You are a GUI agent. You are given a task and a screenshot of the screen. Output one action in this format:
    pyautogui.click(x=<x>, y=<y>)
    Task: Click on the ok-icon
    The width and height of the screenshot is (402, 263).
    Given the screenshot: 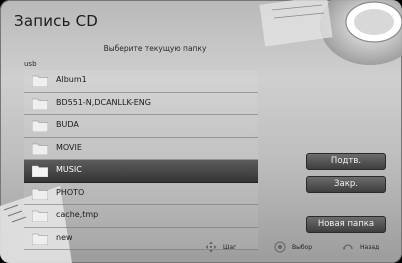 What is the action you would take?
    pyautogui.click(x=280, y=247)
    